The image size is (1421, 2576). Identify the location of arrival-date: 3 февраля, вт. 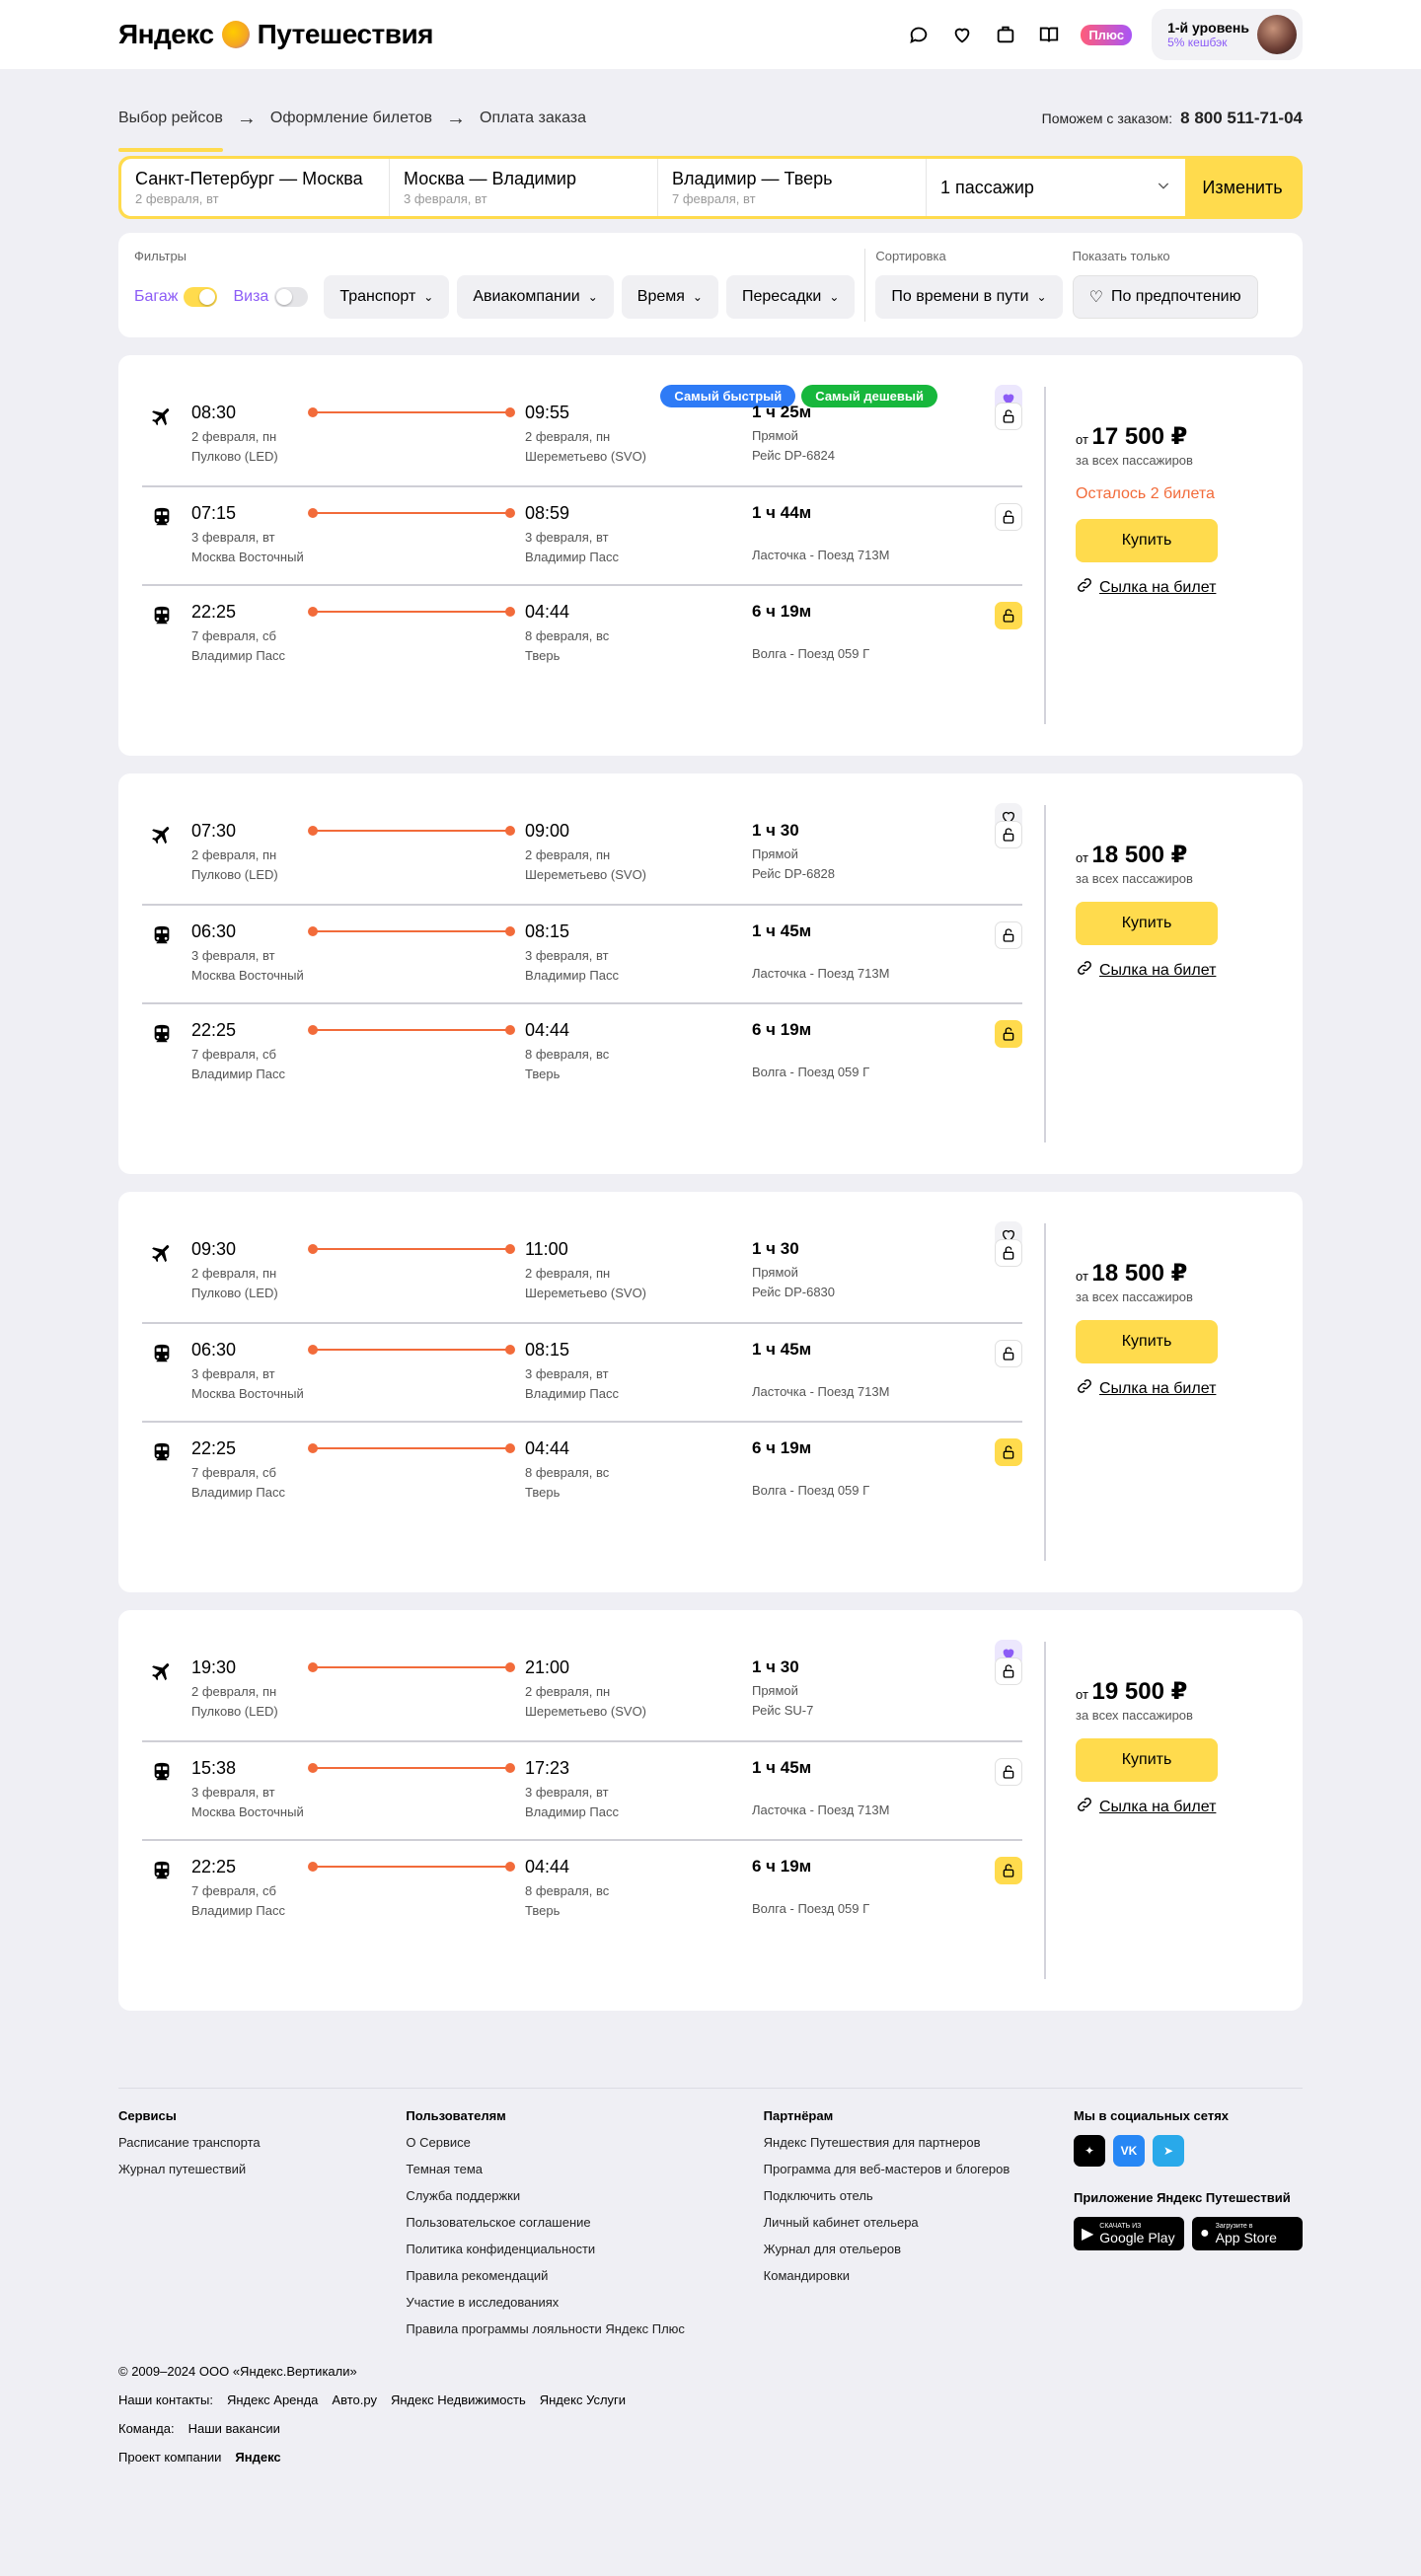
(567, 537).